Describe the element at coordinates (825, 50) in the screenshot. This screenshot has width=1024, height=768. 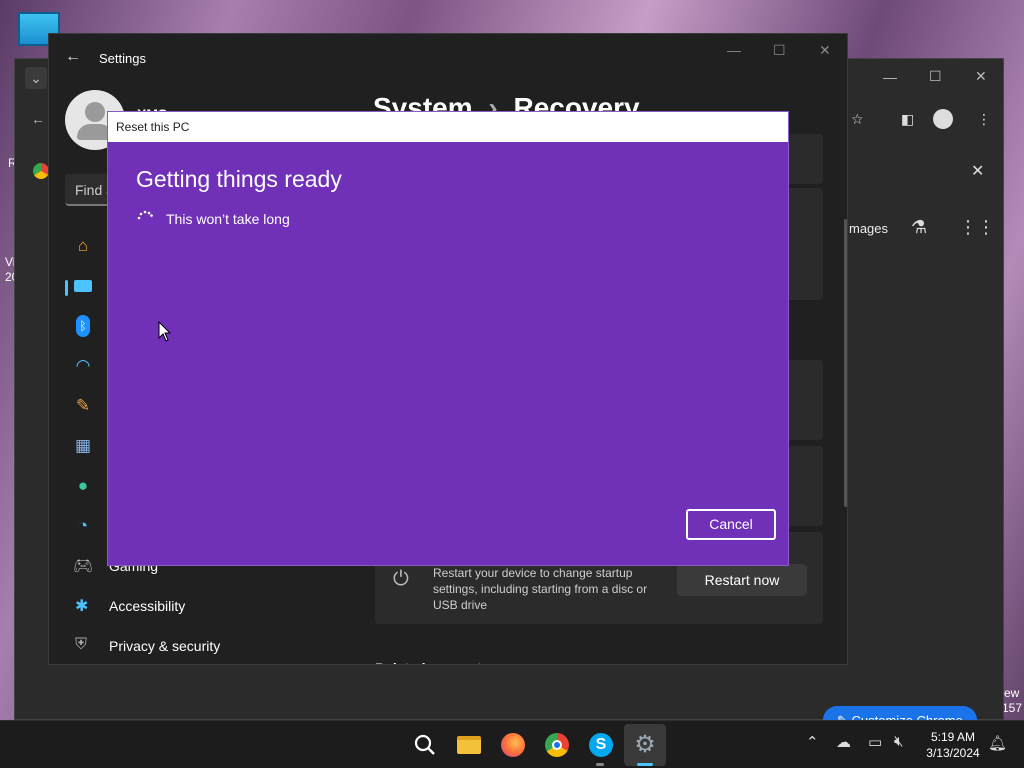
I see `close-icon: ✕` at that location.